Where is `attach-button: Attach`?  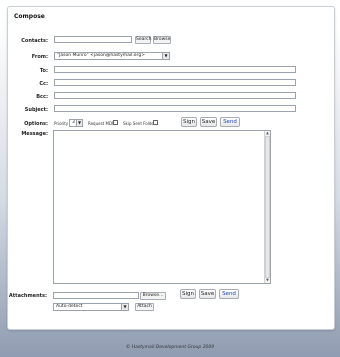
attach-button: Attach is located at coordinates (144, 307).